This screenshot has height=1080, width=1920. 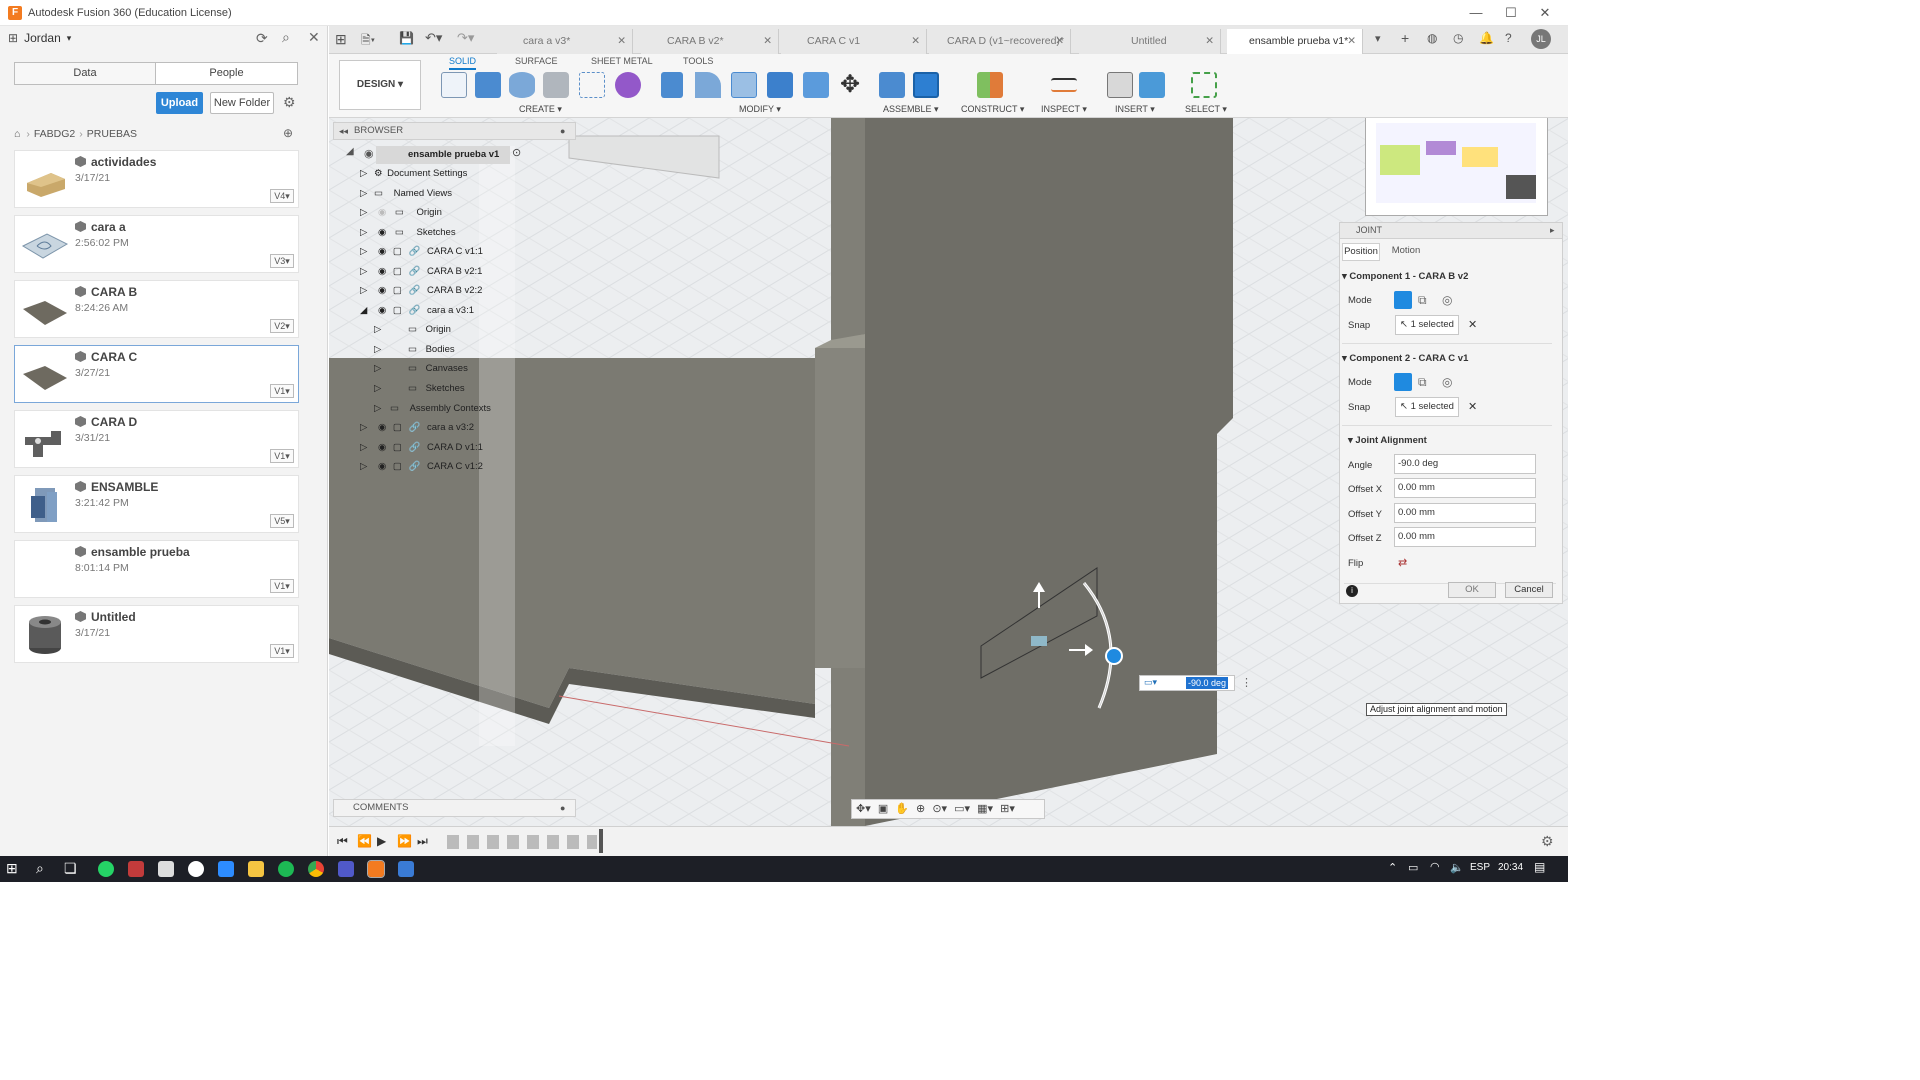 I want to click on activate-component-icon: ⊙, so click(x=516, y=152).